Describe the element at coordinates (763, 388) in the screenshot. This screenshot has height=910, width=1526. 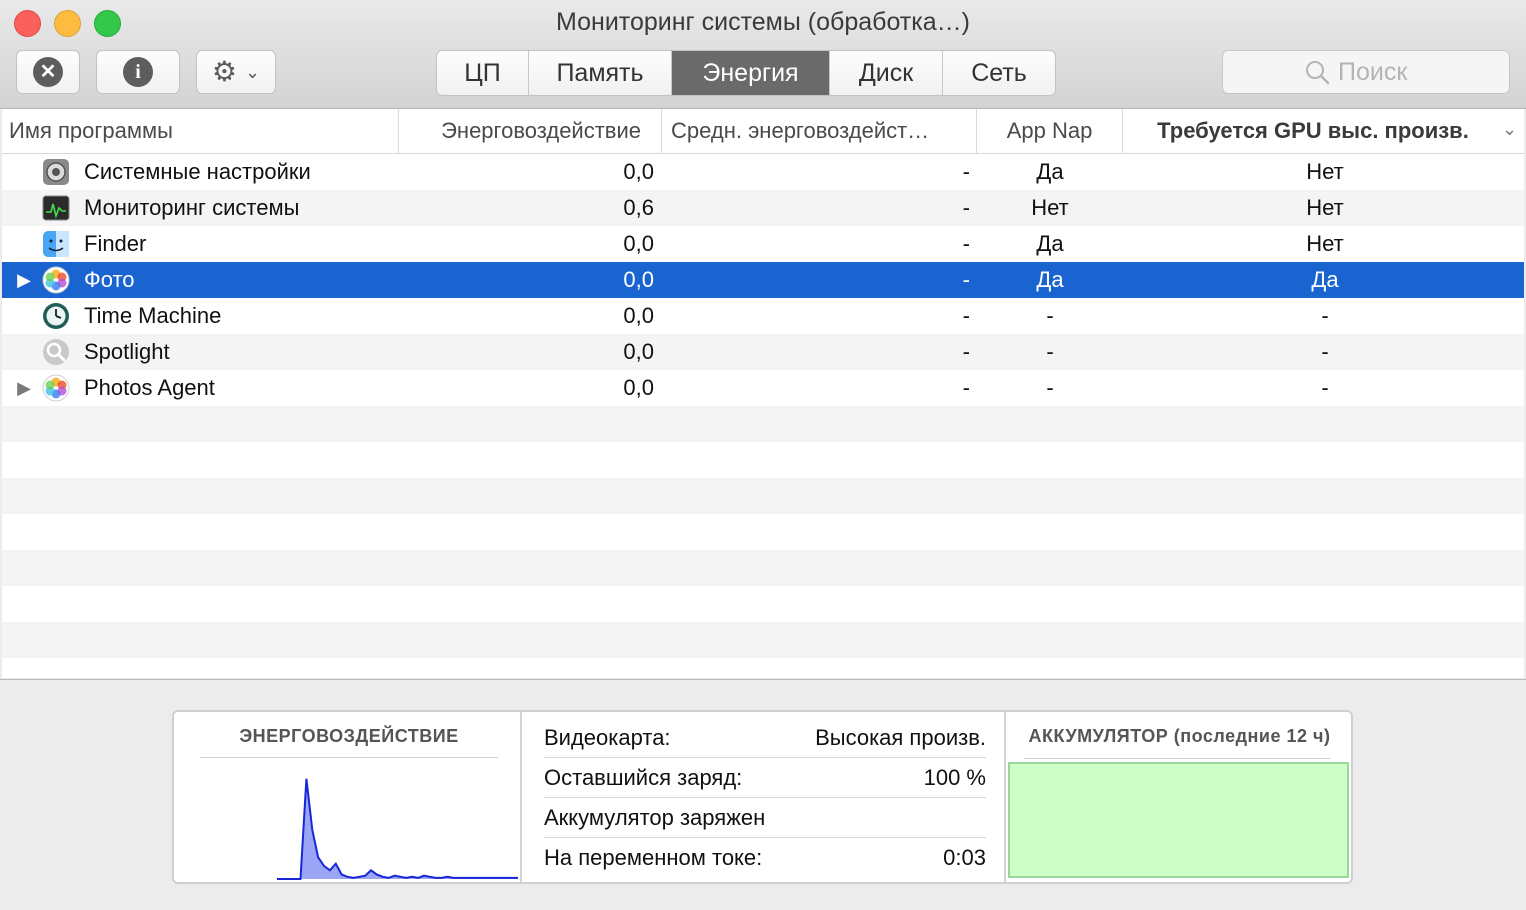
I see `table-row: ▶ Photos Agent 0,0 - - -` at that location.